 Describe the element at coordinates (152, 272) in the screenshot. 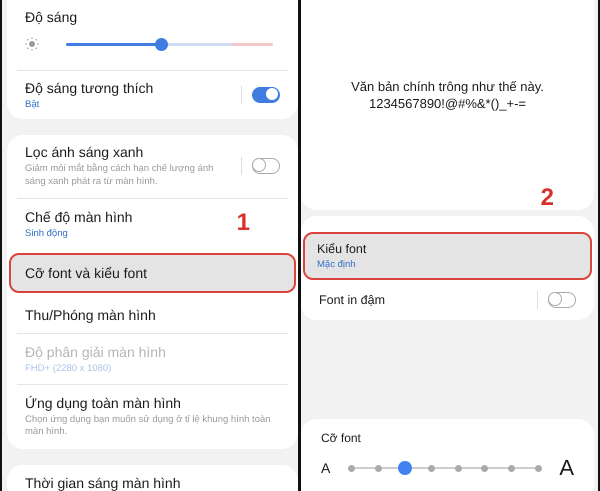

I see `setting-row: Cỡ font và kiểu font` at that location.